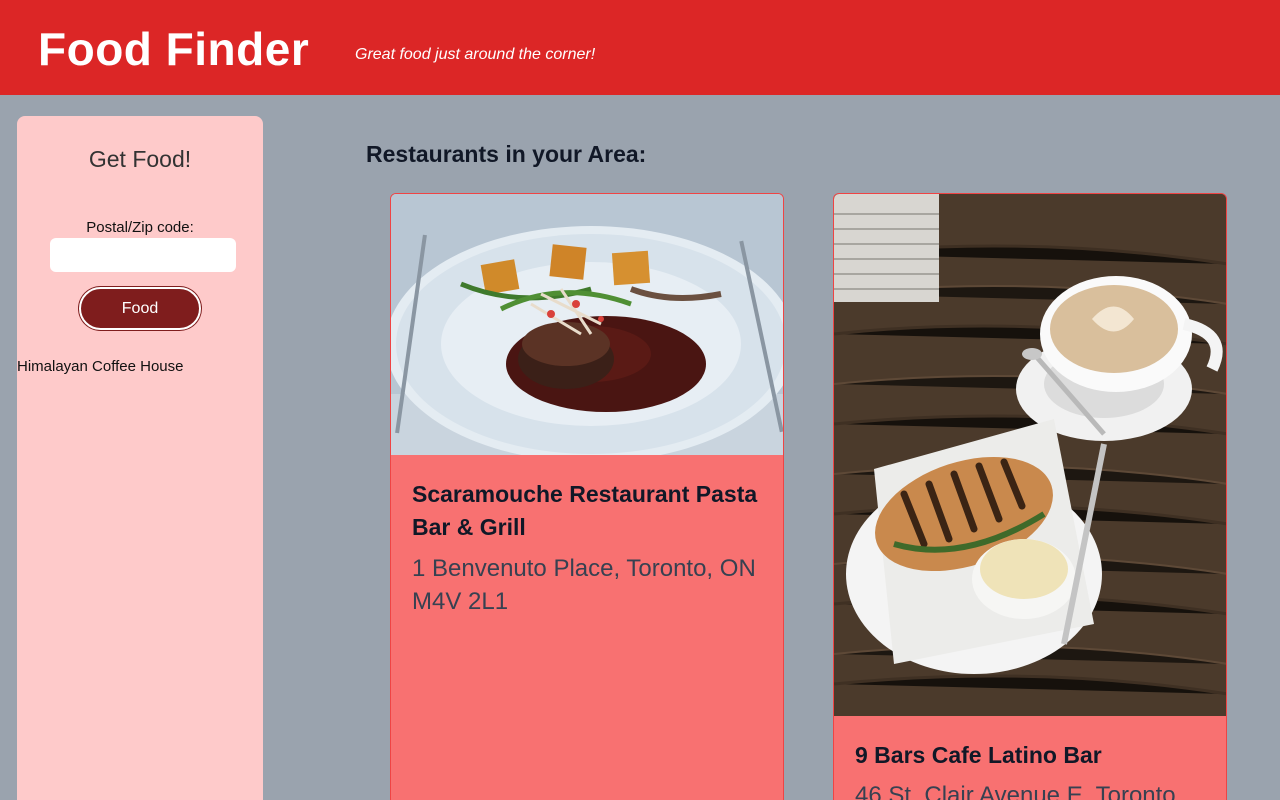  I want to click on sidebar-title: Get Food!, so click(140, 159).